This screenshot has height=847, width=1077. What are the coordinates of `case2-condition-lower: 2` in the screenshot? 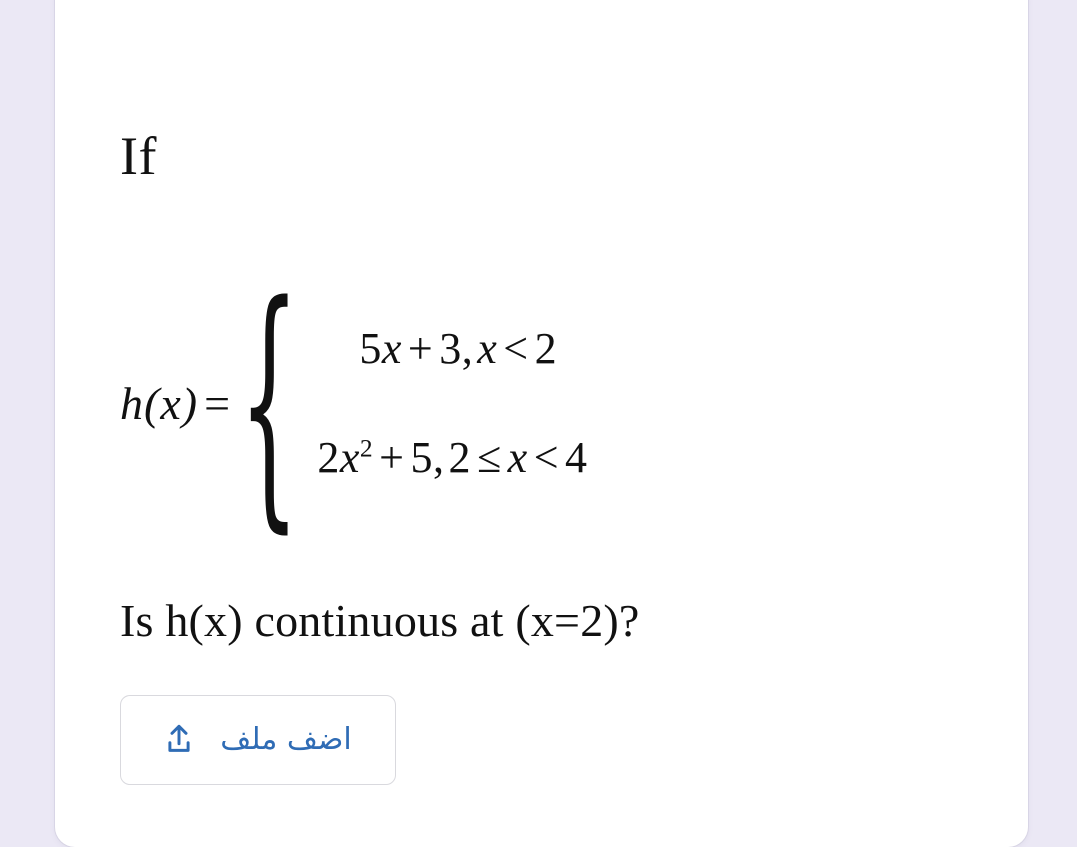 It's located at (459, 457).